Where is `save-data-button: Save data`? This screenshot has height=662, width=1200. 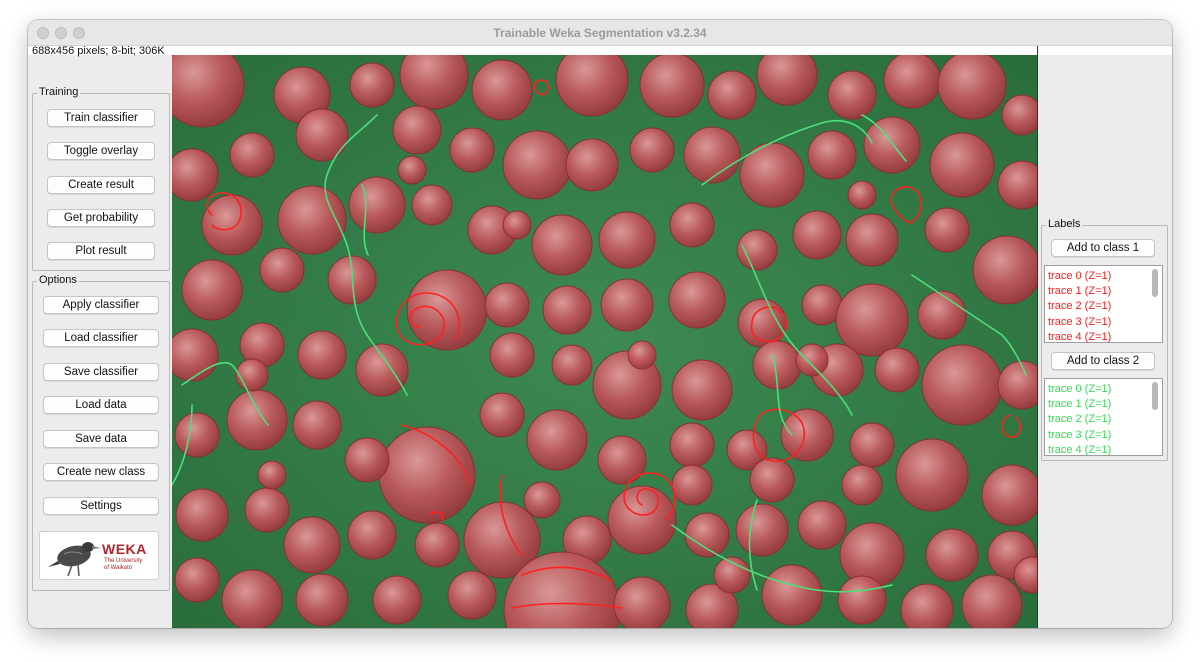 save-data-button: Save data is located at coordinates (101, 439).